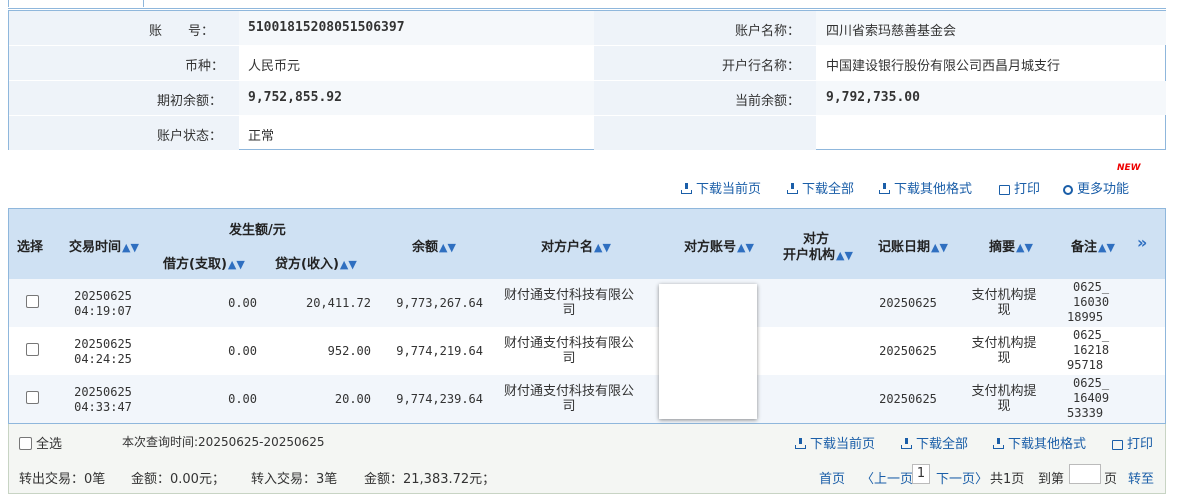 The height and width of the screenshot is (500, 1178). I want to click on row-remark: 0625_ 16409 53339, so click(1088, 398).